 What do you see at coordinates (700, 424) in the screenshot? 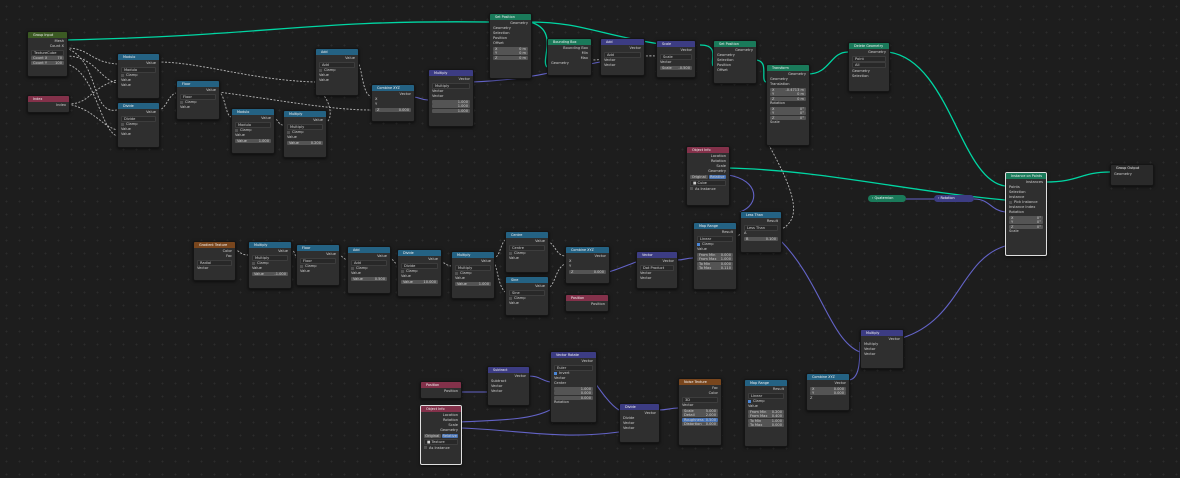
I see `distortion-field: Distortion 0.000` at bounding box center [700, 424].